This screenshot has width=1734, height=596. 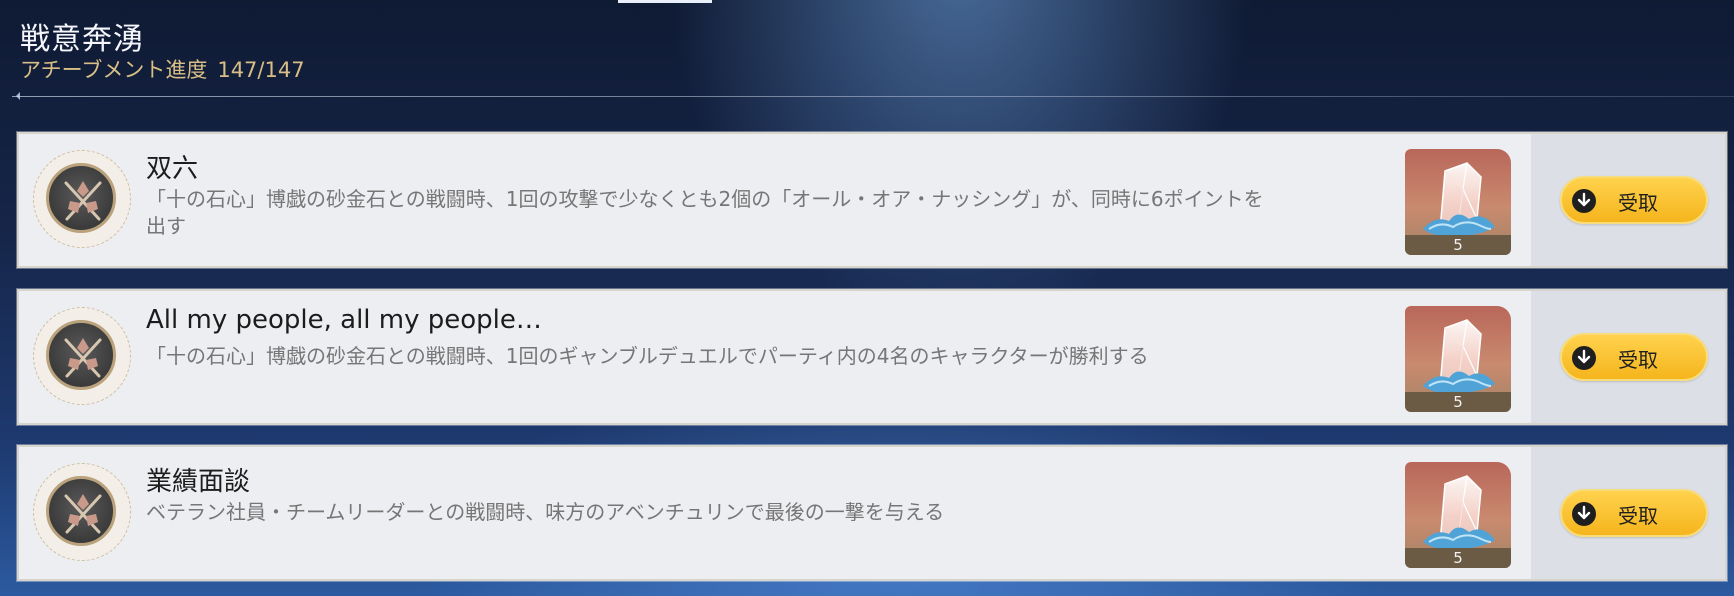 I want to click on progress-count: 147/147, so click(x=261, y=70).